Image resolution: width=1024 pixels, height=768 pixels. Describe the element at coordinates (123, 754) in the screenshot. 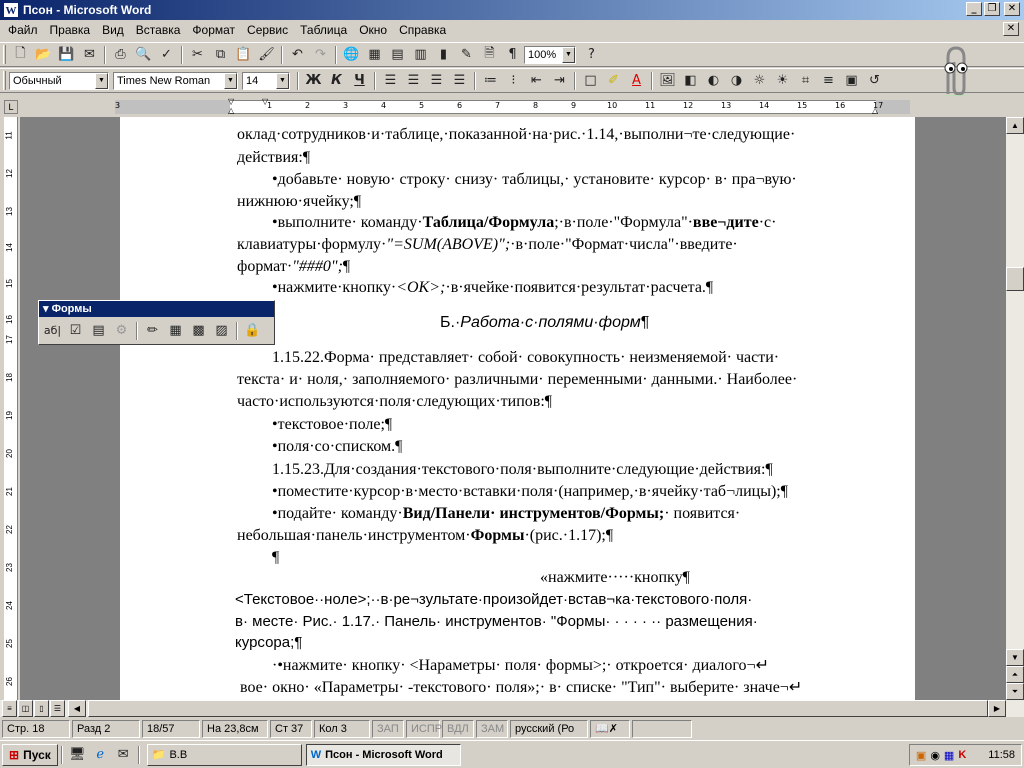

I see `outlook-express-icon: ✉` at that location.